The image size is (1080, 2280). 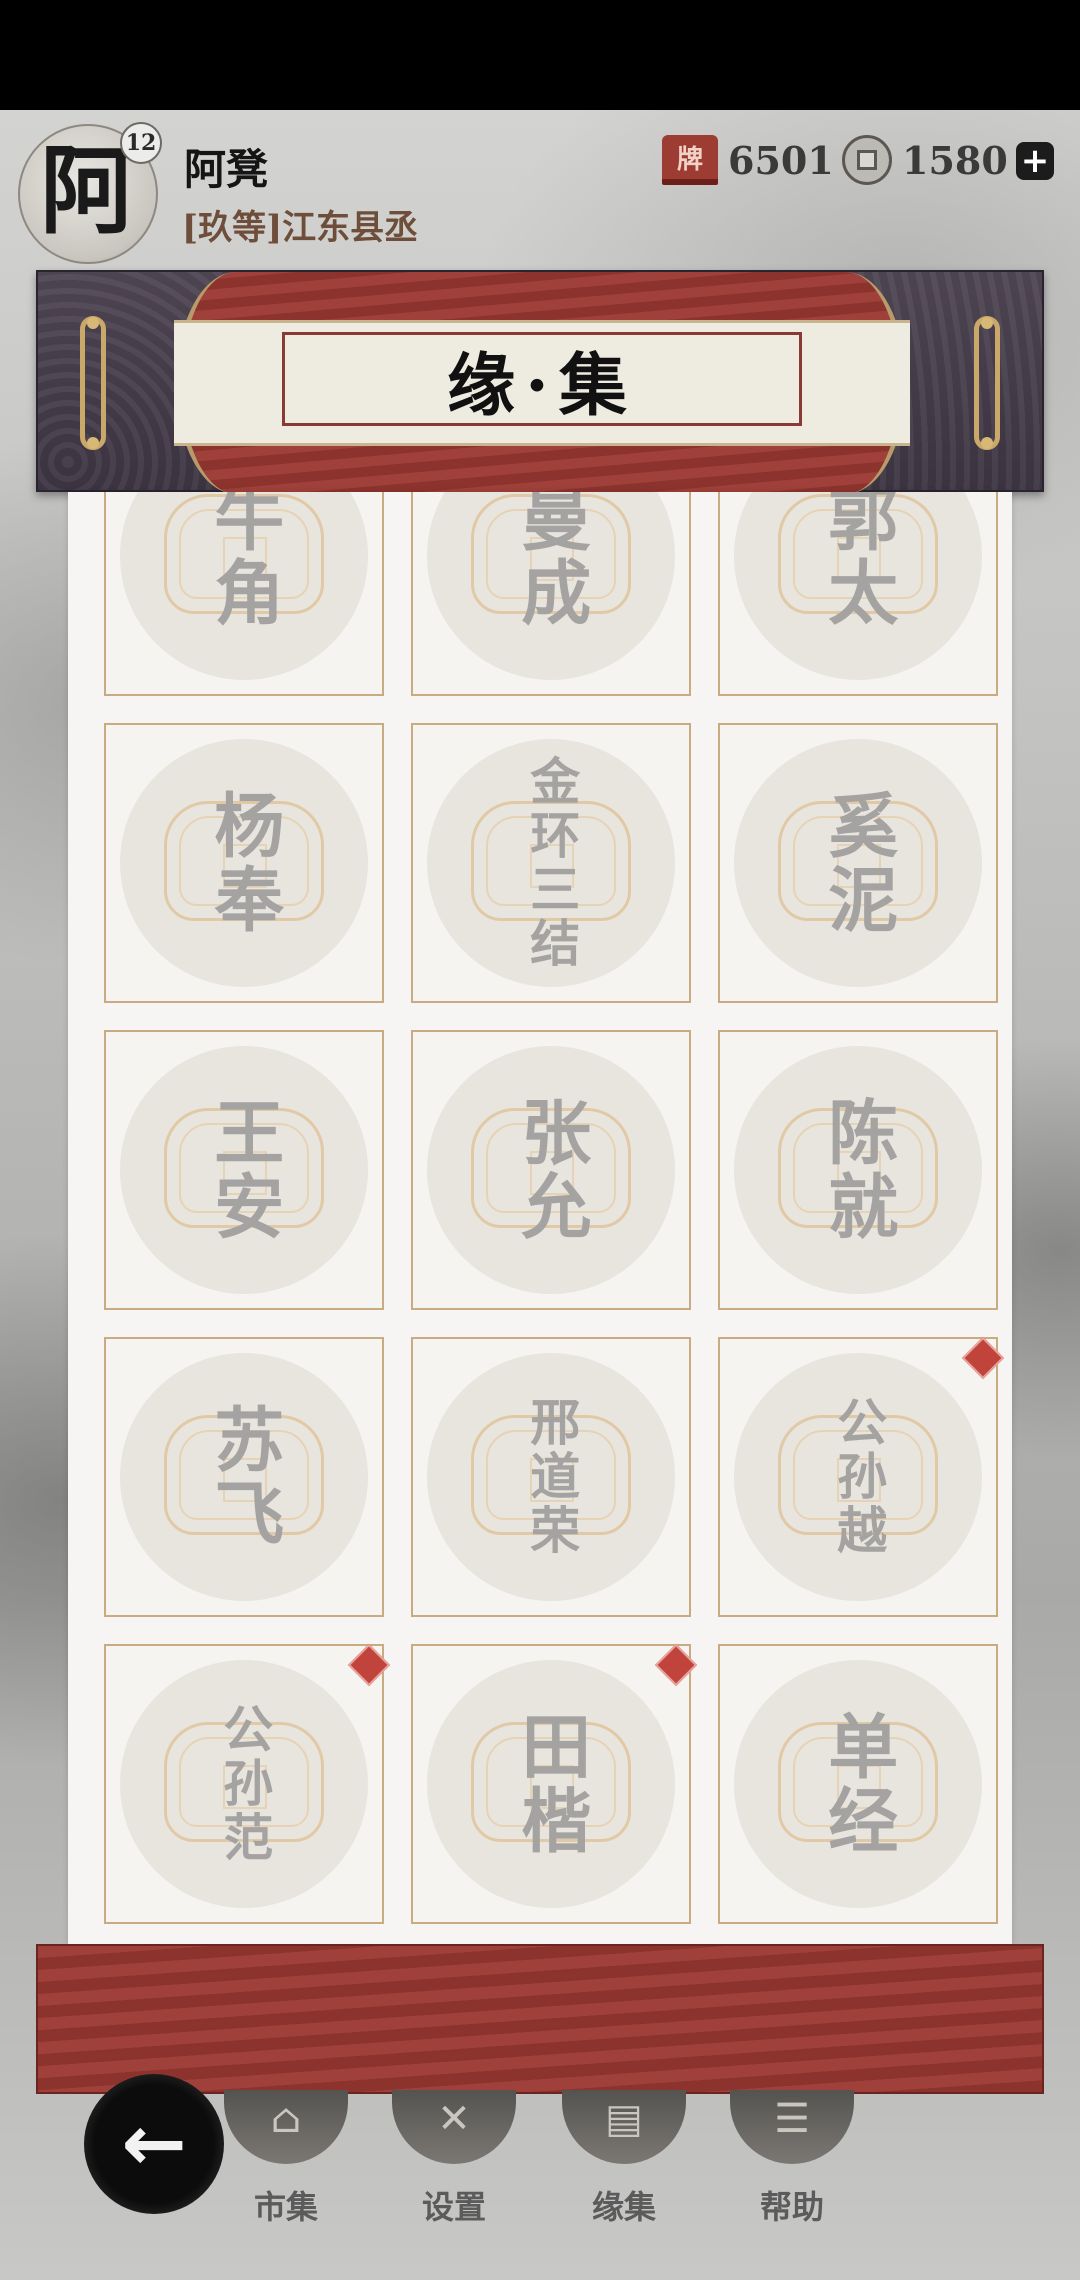 I want to click on card-name: 郭太, so click(x=858, y=561).